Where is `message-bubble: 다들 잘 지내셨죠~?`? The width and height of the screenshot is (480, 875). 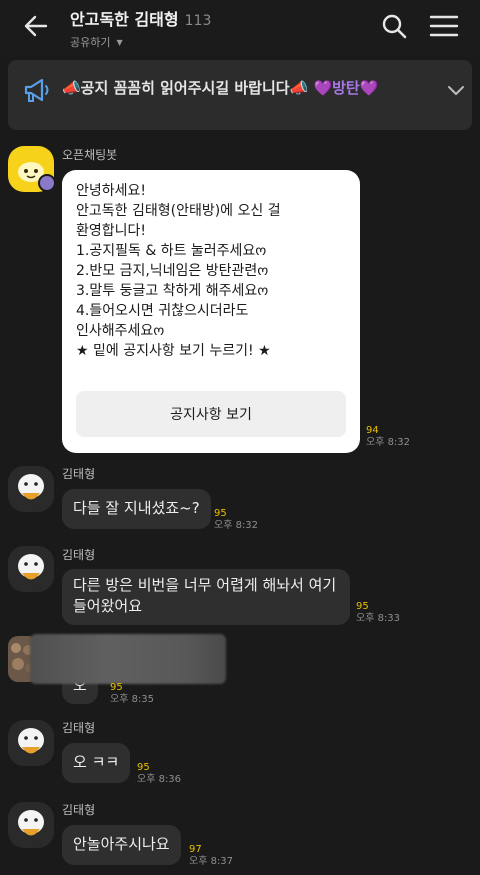
message-bubble: 다들 잘 지내셨죠~? is located at coordinates (136, 509).